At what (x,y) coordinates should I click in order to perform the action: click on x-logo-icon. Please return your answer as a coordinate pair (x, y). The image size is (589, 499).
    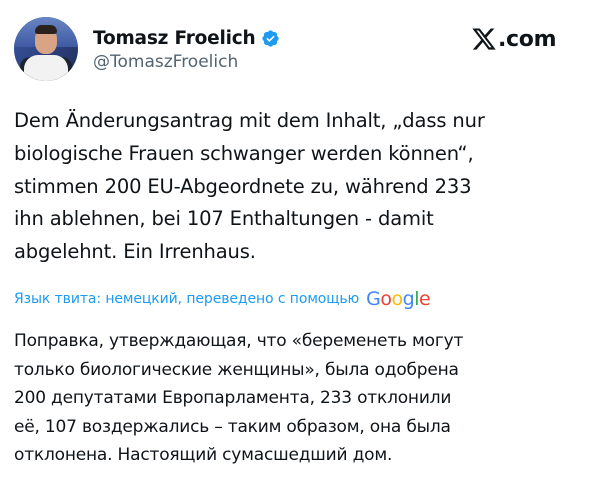
    Looking at the image, I should click on (484, 39).